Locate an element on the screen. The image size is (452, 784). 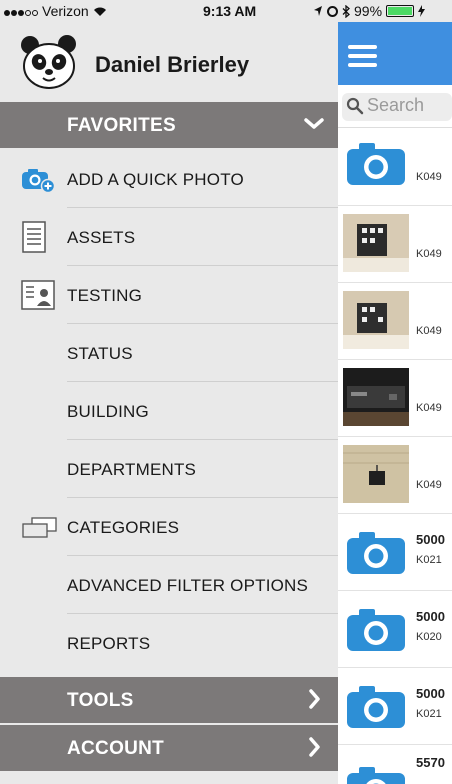
status-left: Verizon is located at coordinates (56, 11).